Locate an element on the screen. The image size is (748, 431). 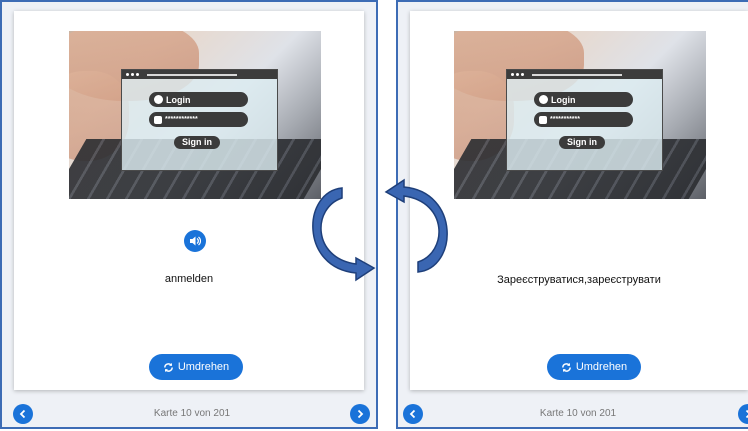
card-image: Login ************ Sign in is located at coordinates (195, 115).